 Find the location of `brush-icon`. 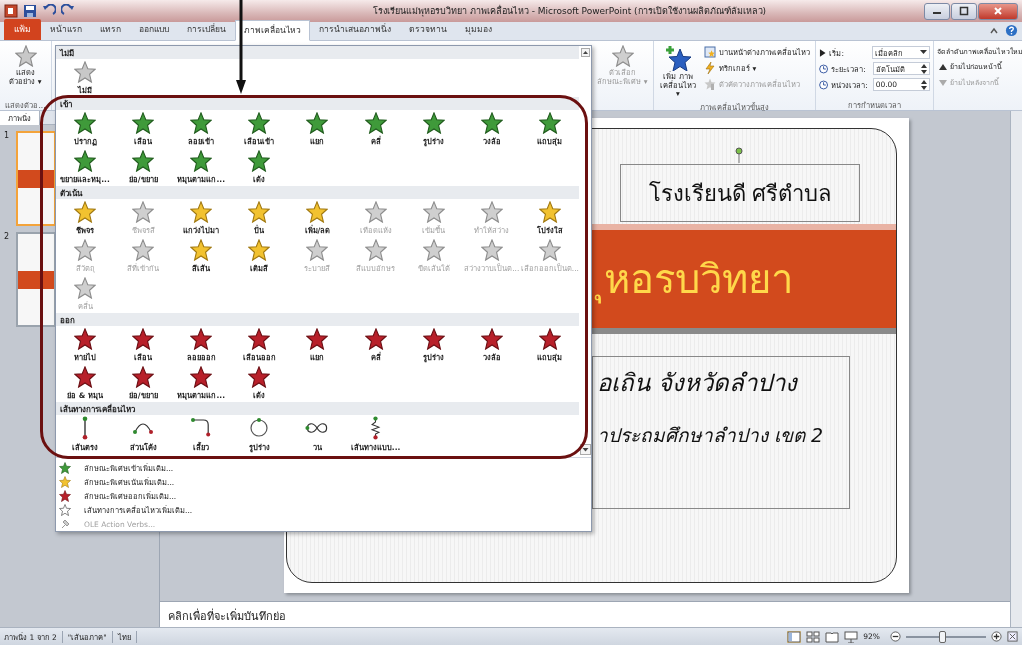

brush-icon is located at coordinates (710, 84).